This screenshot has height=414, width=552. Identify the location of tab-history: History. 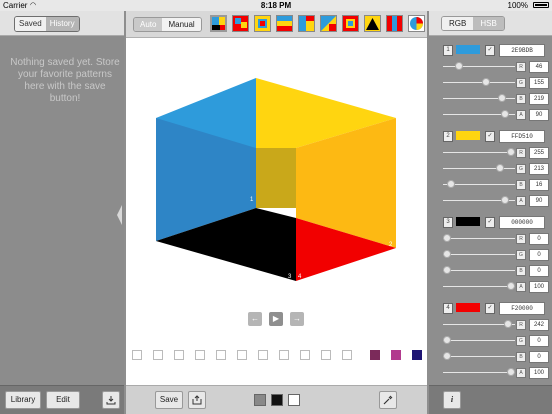
(62, 24).